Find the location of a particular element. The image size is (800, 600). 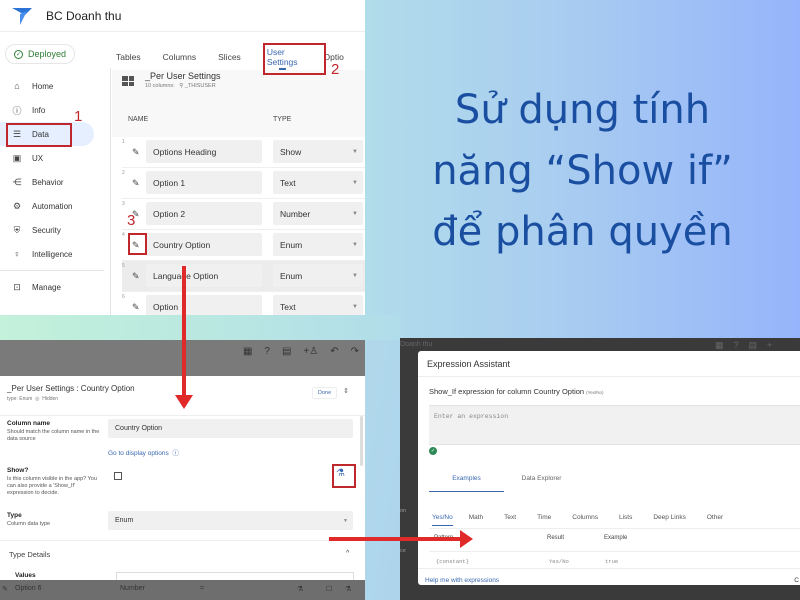

tab-label: Tables is located at coordinates (128, 57).